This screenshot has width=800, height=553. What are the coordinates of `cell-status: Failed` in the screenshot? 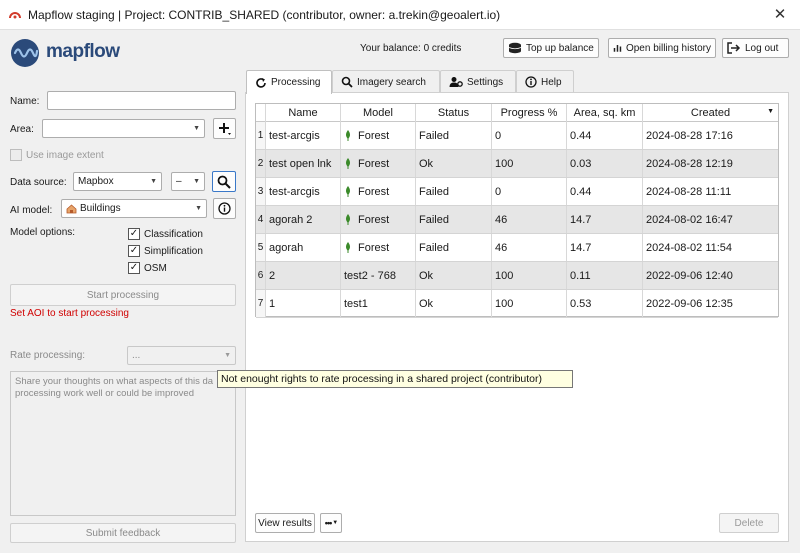 It's located at (454, 247).